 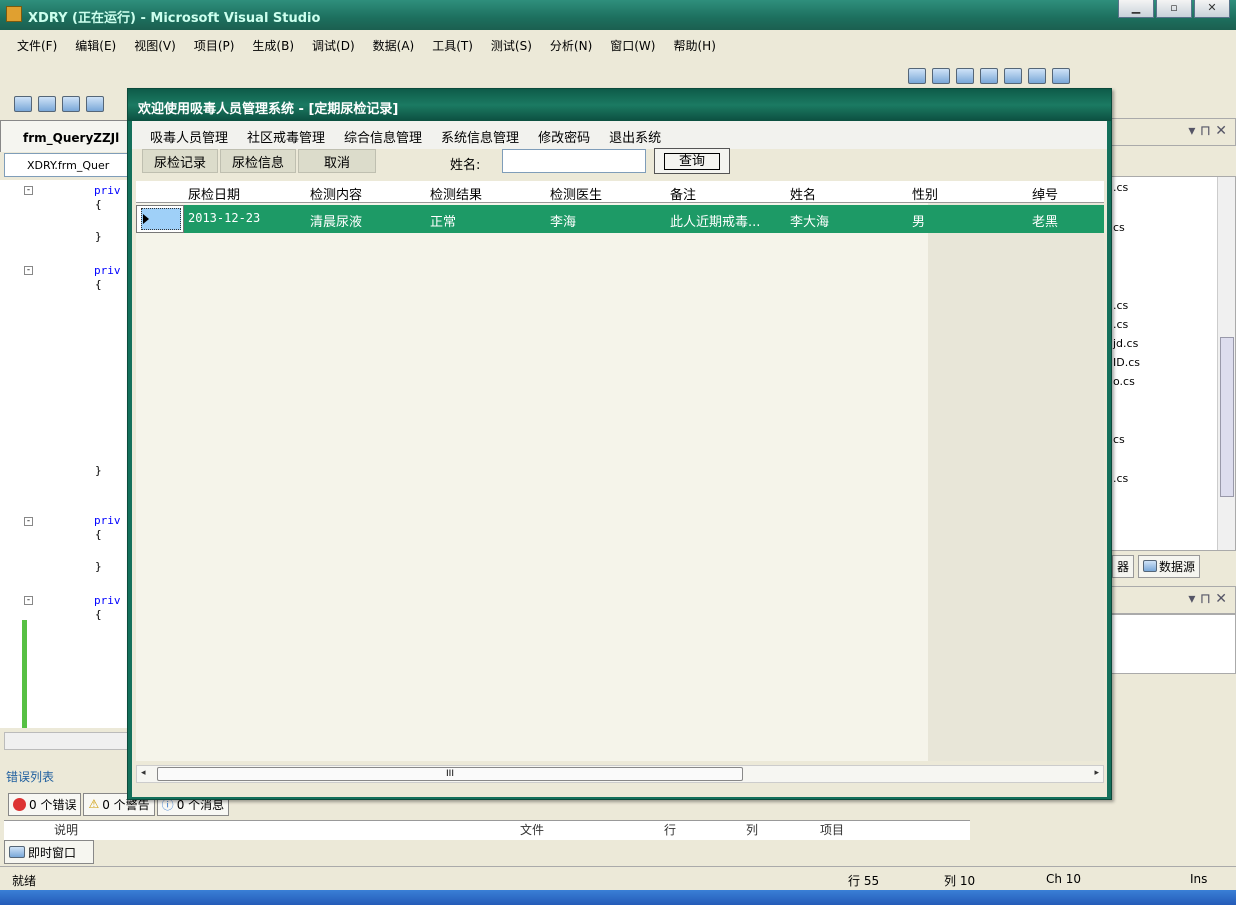 I want to click on scroll-left-icon: ◂, so click(x=143, y=773).